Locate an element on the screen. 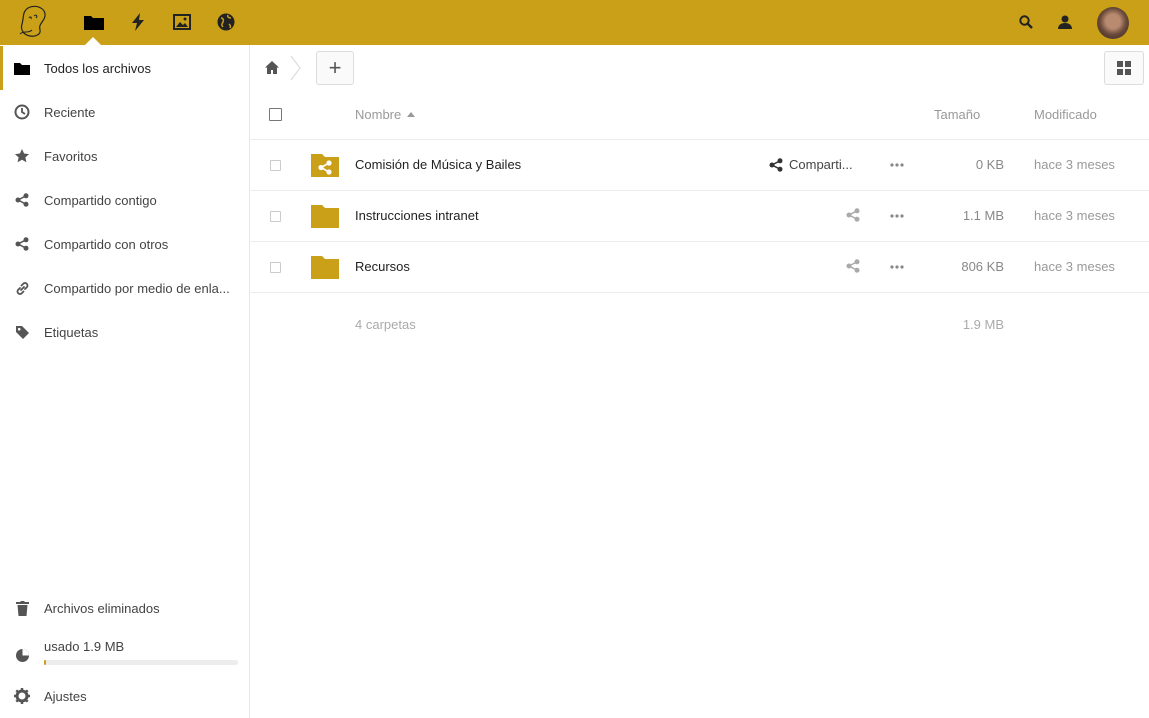 The width and height of the screenshot is (1149, 718). contacts-icon is located at coordinates (1065, 22).